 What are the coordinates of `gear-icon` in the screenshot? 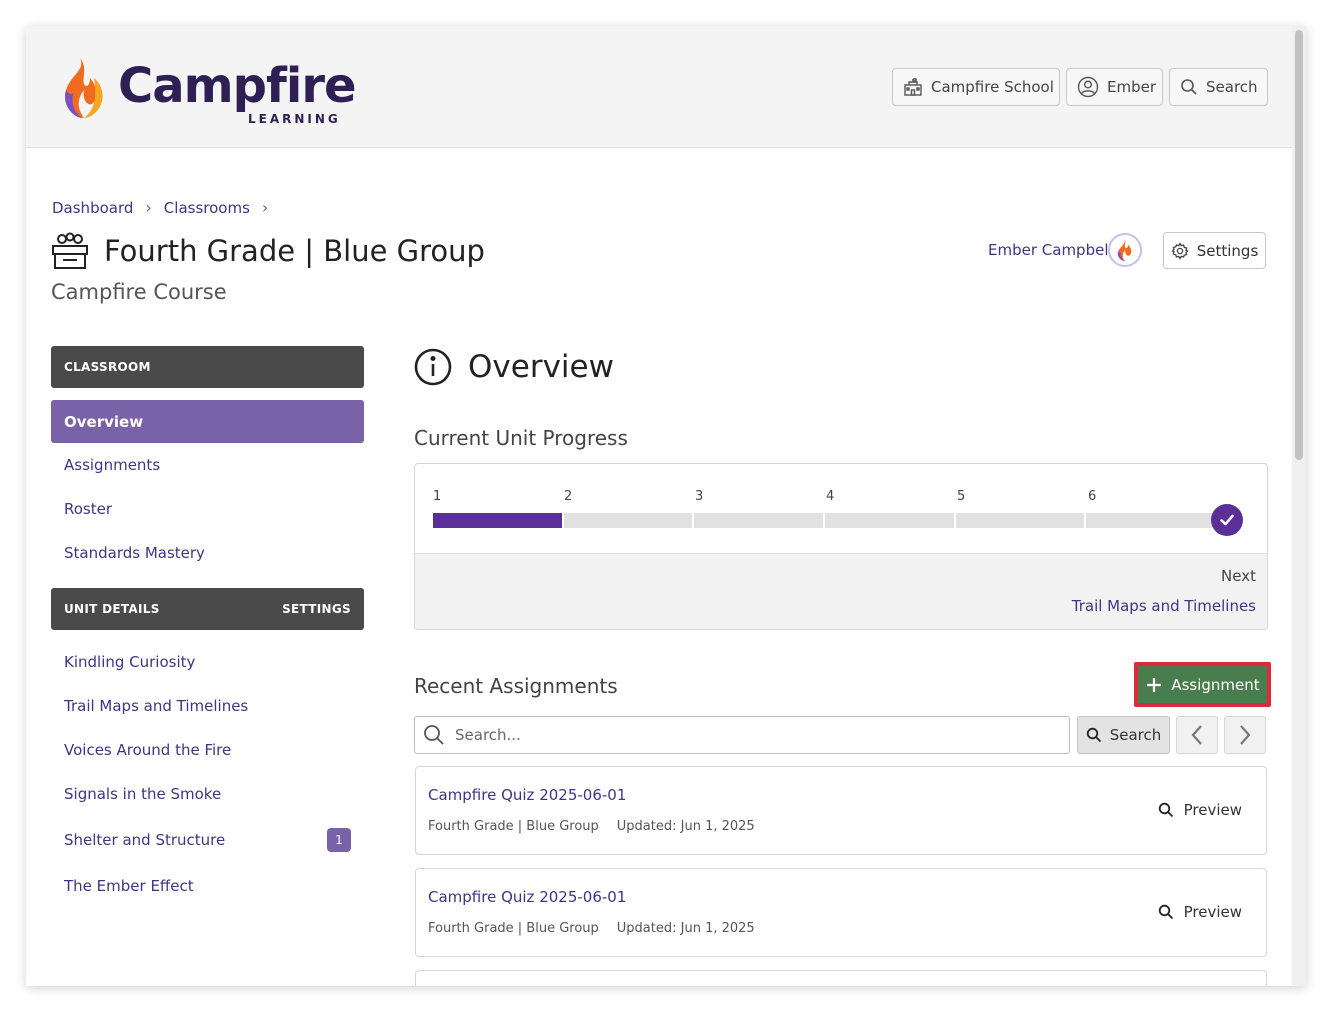 It's located at (1180, 250).